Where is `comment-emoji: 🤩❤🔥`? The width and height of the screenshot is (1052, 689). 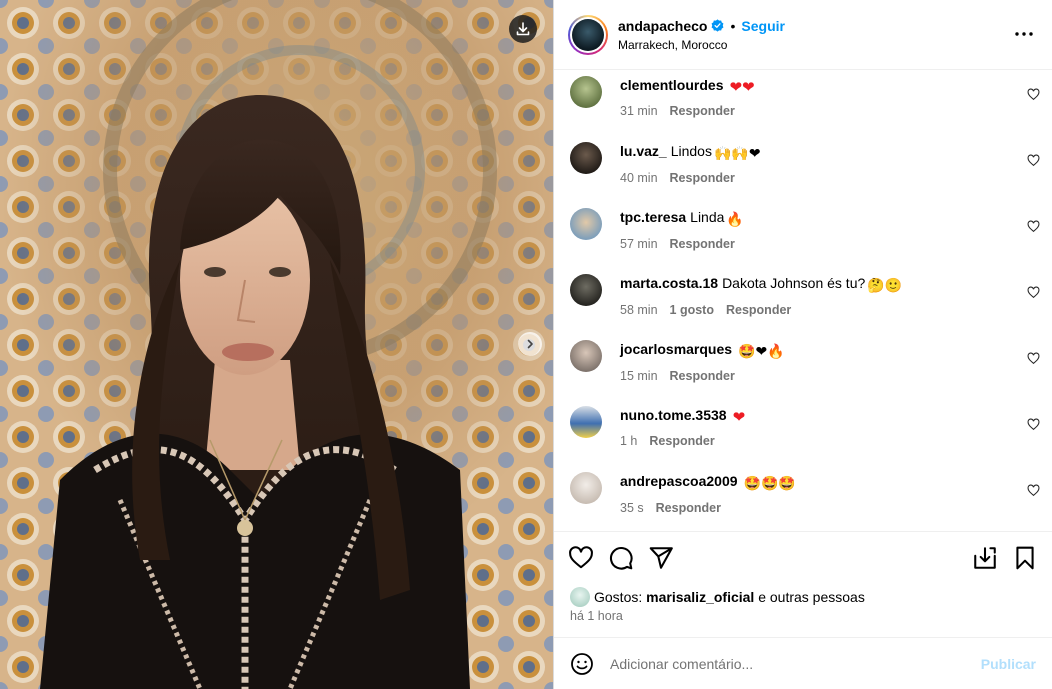
comment-emoji: 🤩❤🔥 is located at coordinates (761, 352).